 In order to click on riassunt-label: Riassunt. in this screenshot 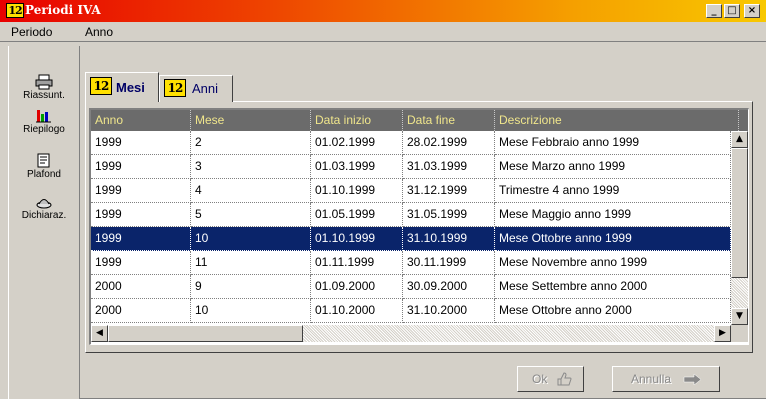, I will do `click(44, 95)`.